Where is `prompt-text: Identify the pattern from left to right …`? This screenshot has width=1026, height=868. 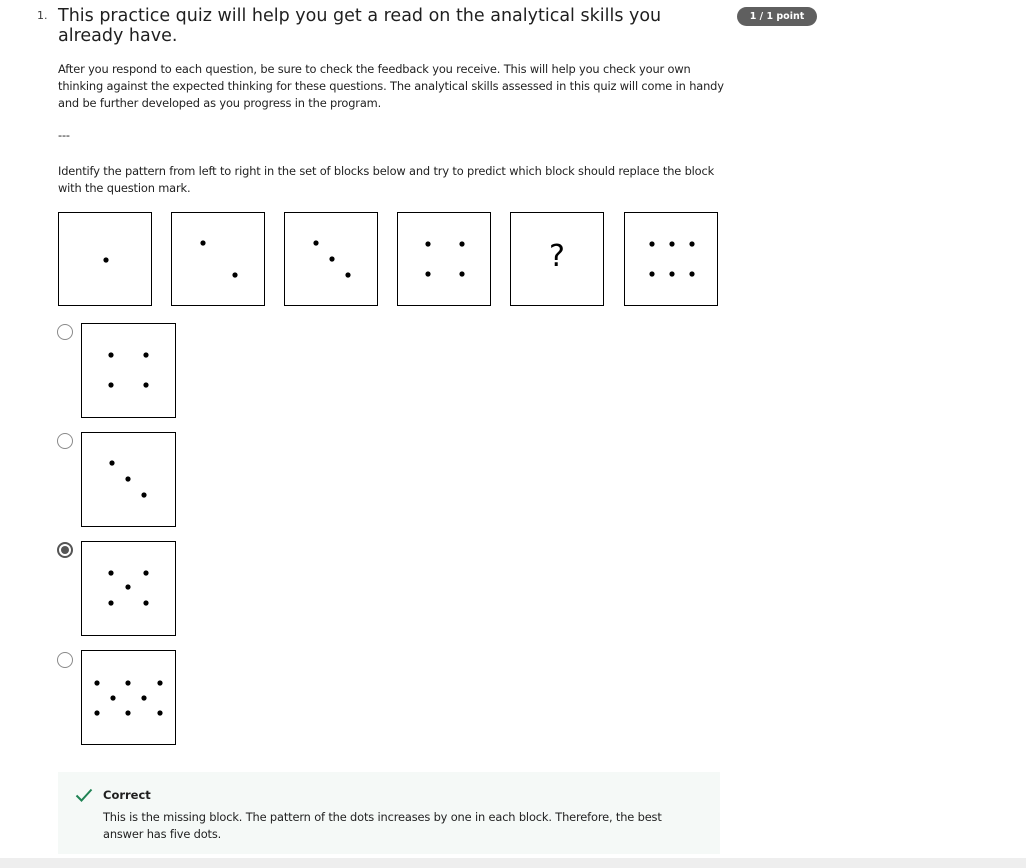 prompt-text: Identify the pattern from left to right … is located at coordinates (386, 179).